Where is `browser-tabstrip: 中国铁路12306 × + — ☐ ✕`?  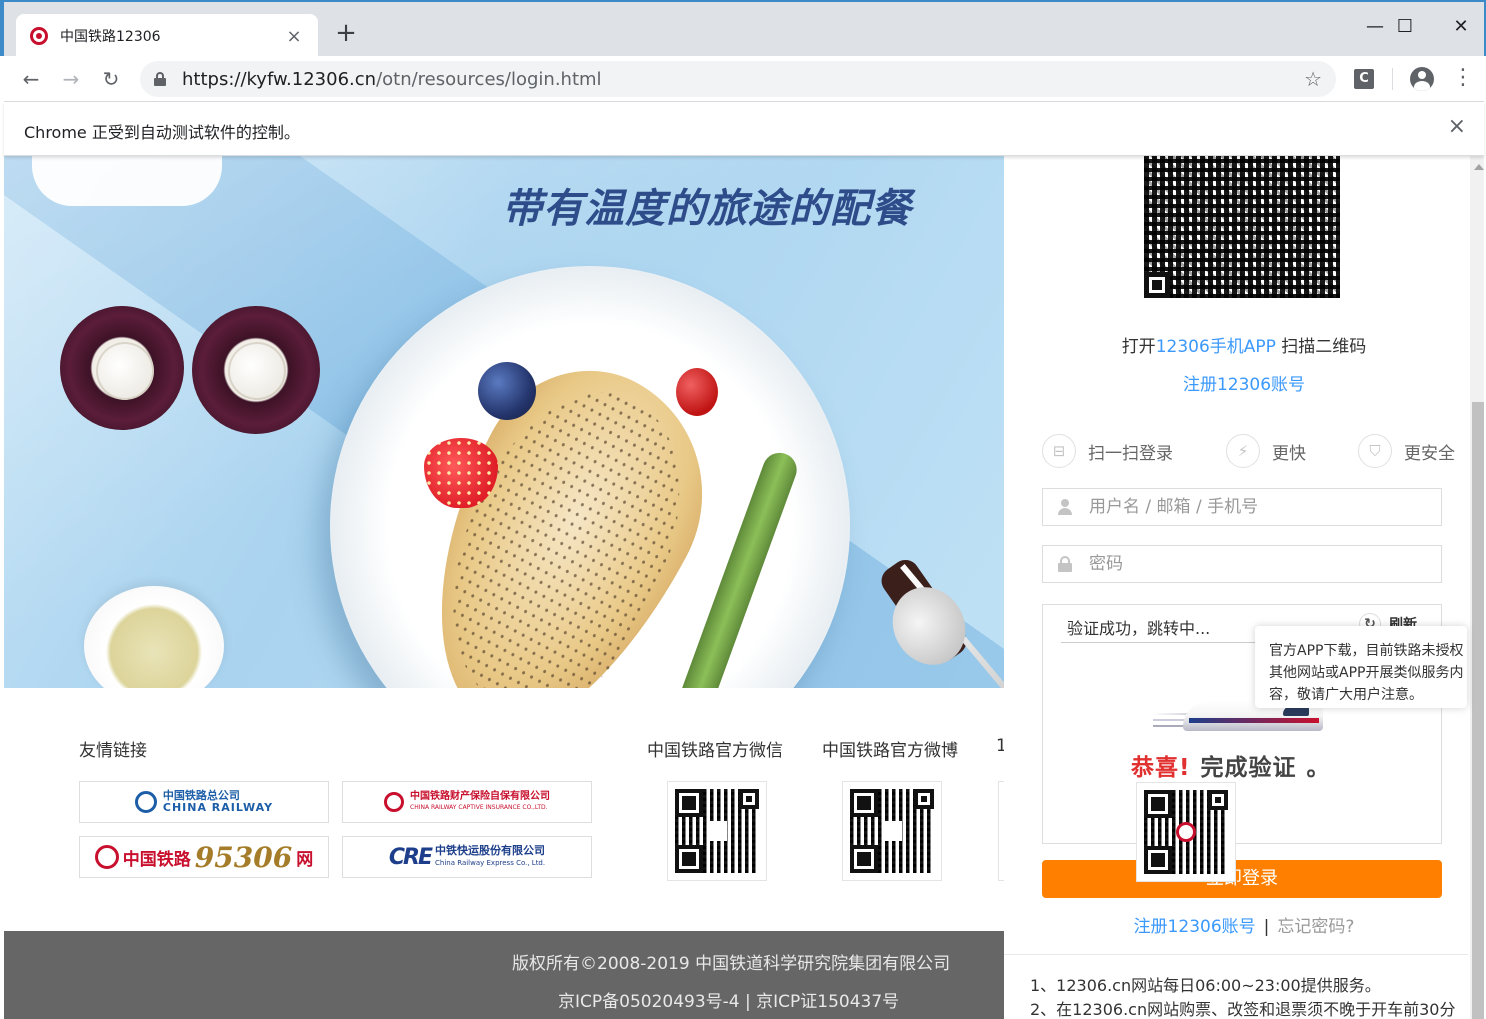 browser-tabstrip: 中国铁路12306 × + — ☐ ✕ is located at coordinates (743, 29).